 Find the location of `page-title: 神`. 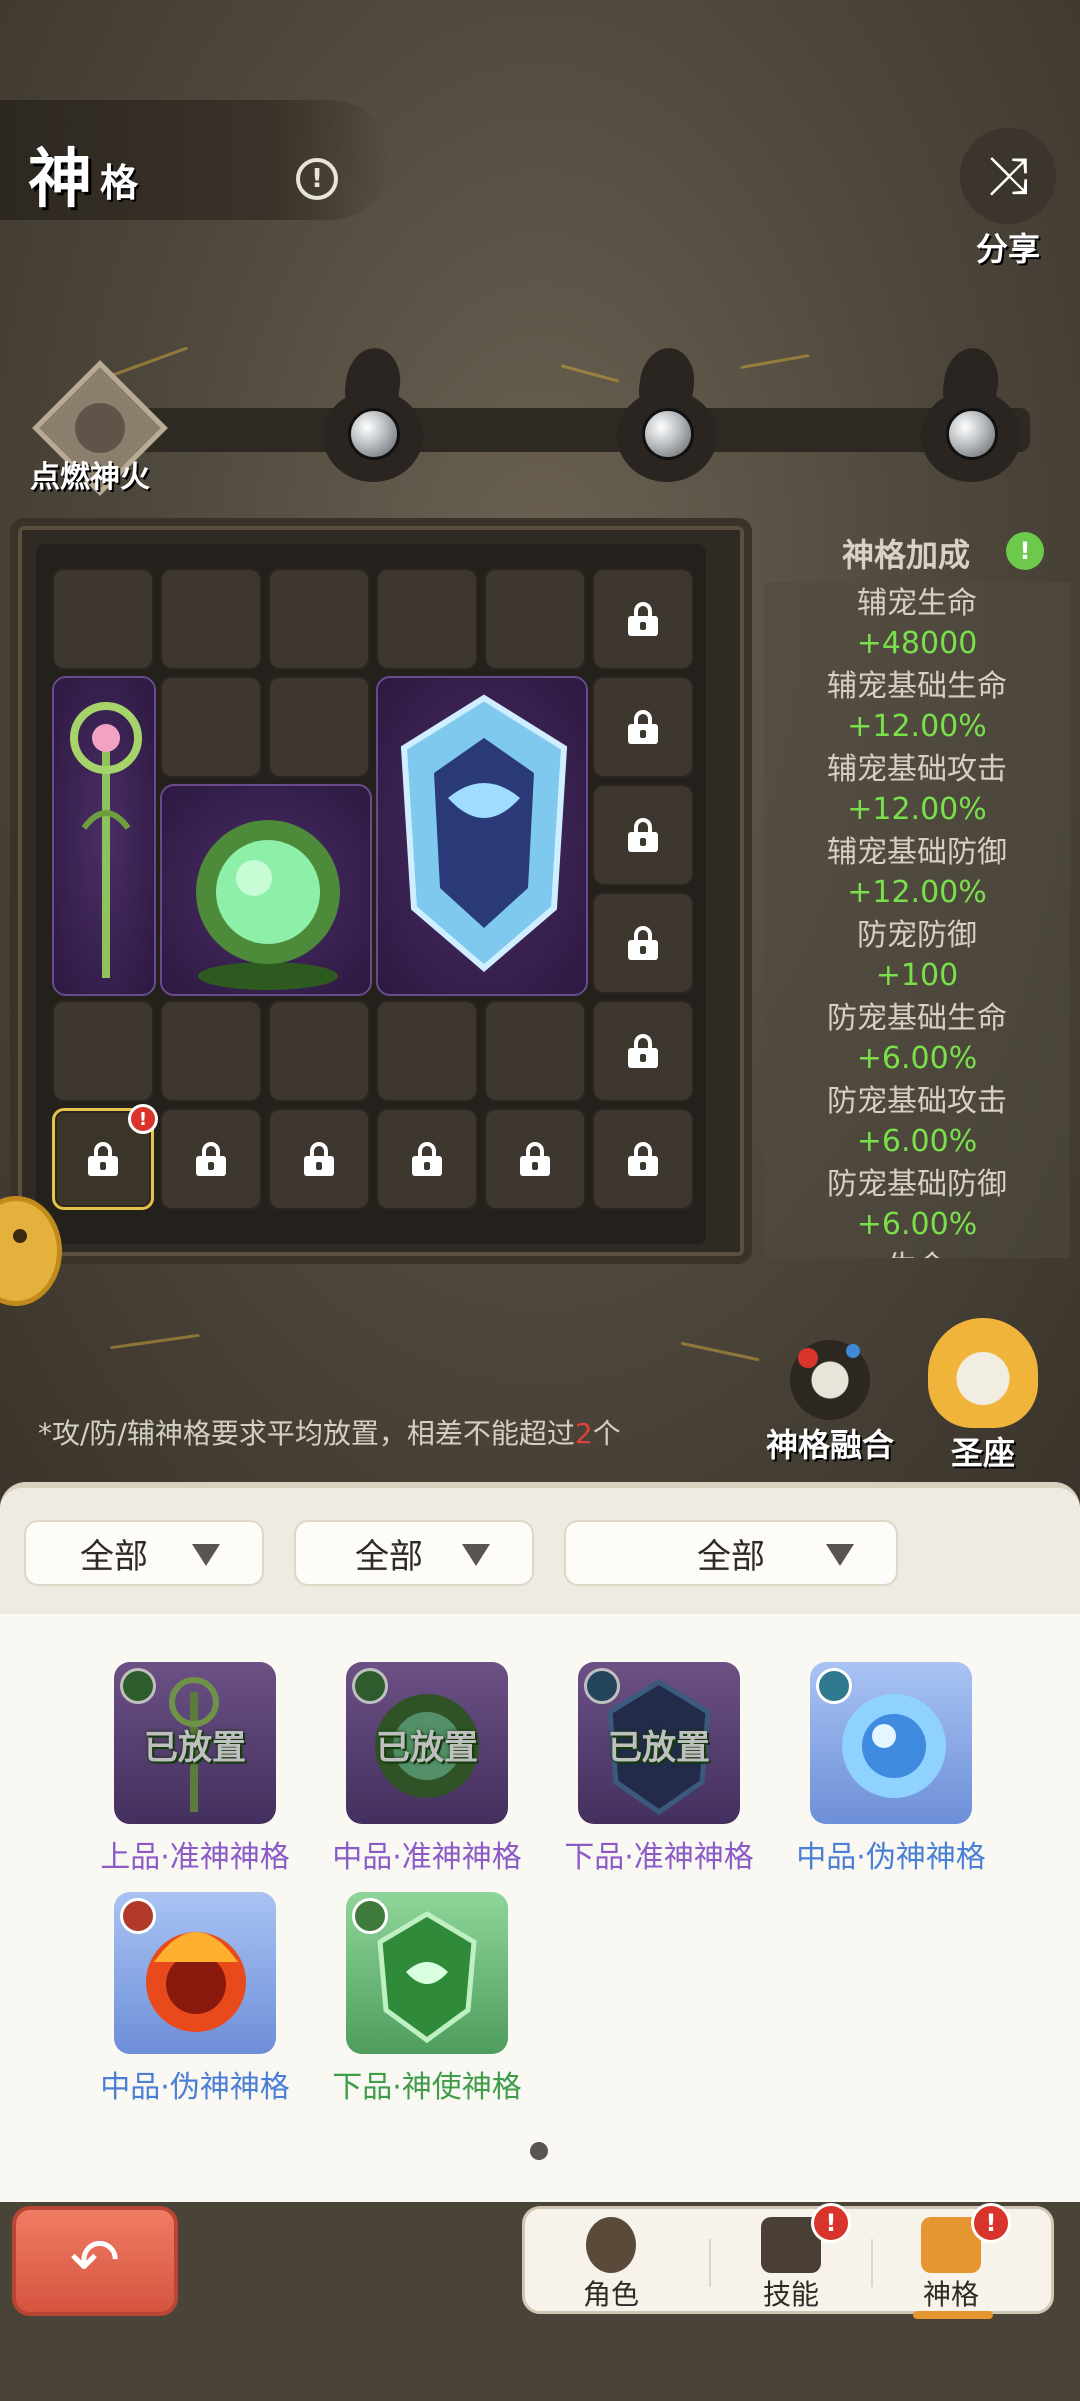

page-title: 神 is located at coordinates (60, 180).